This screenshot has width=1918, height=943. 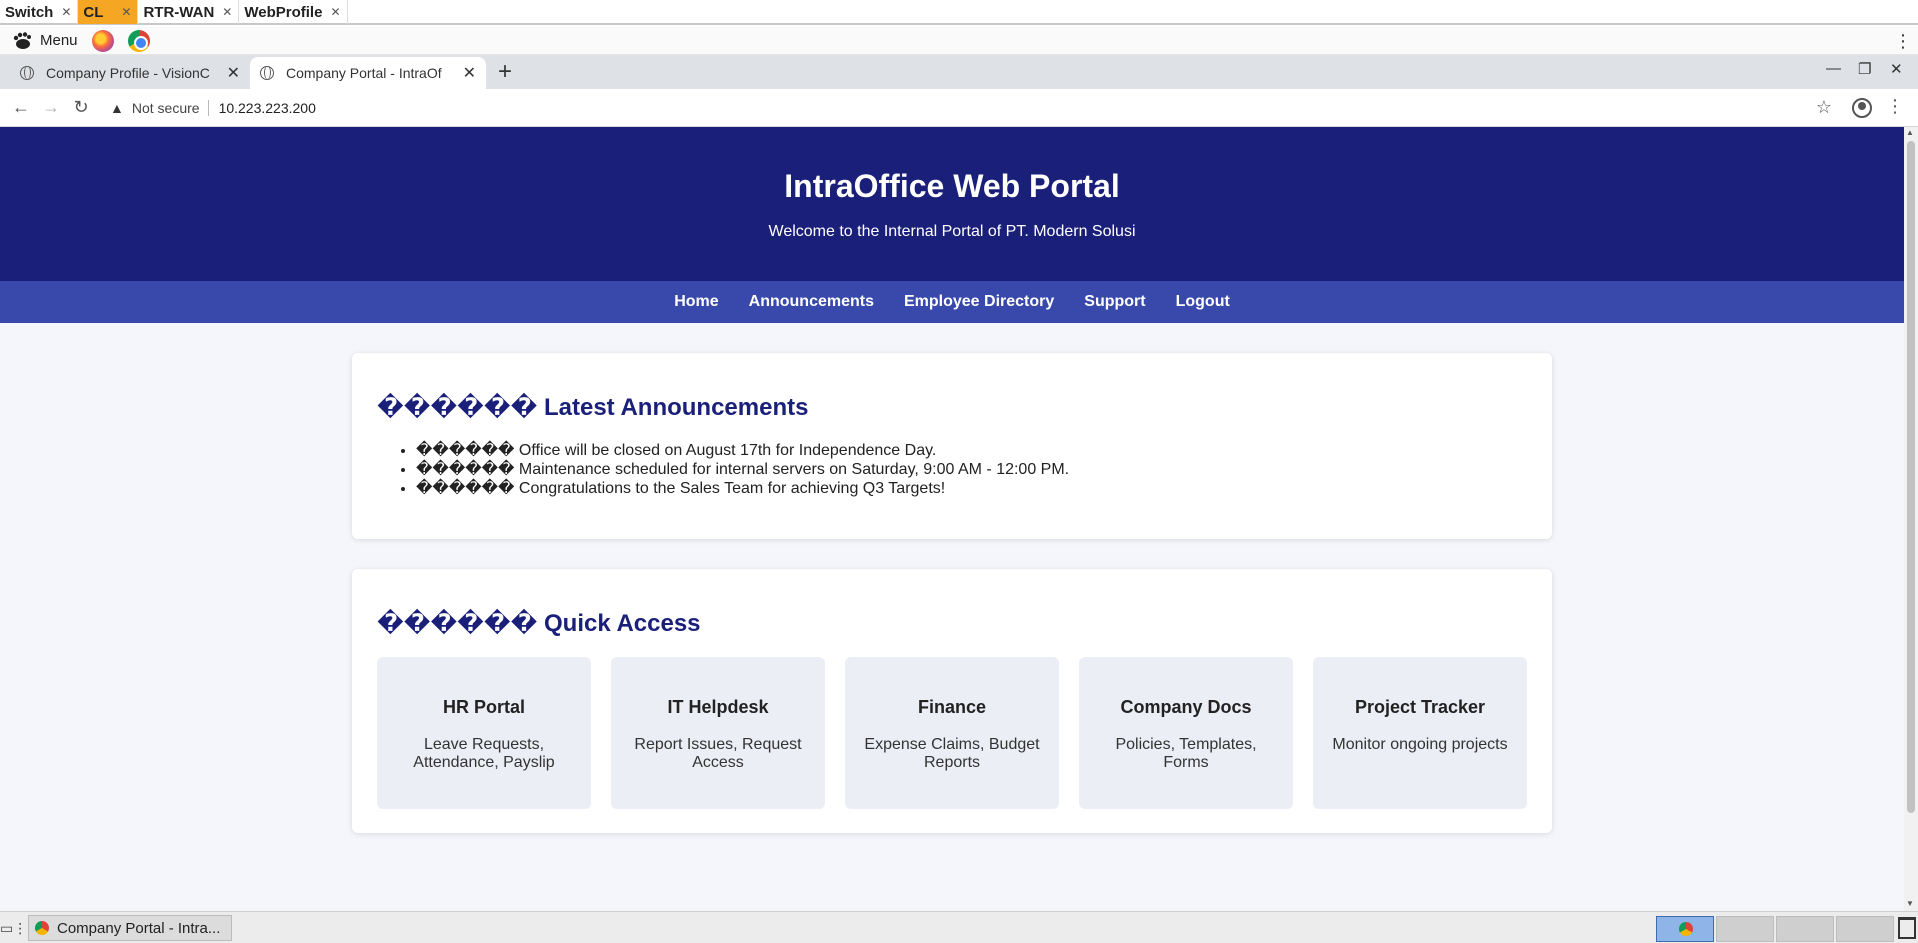 I want to click on scroll-up-arrow-icon: ▲, so click(x=1910, y=132).